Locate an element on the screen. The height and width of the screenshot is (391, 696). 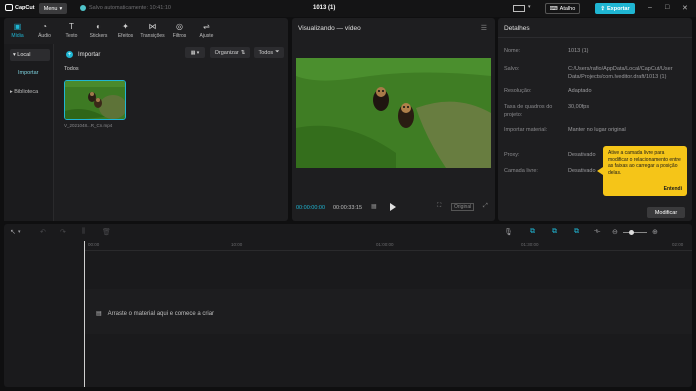
tab-effects: ✦ Efeitos is located at coordinates (125, 31).